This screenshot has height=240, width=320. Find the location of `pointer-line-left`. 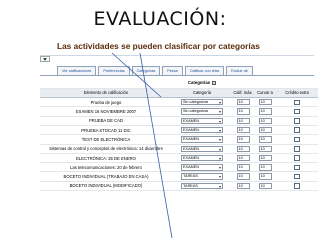

pointer-line-left is located at coordinates (136, 75).